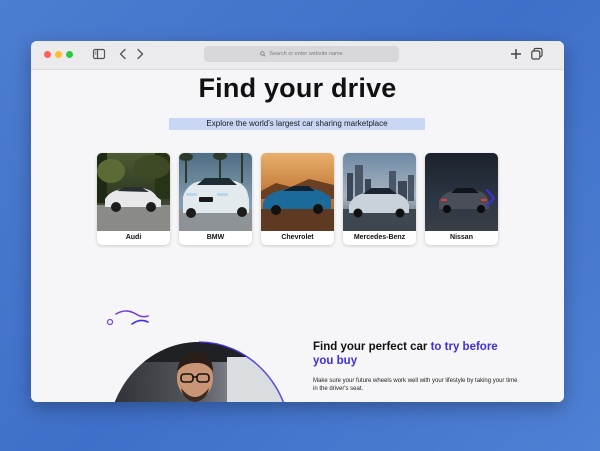 The height and width of the screenshot is (451, 600). Describe the element at coordinates (297, 192) in the screenshot. I see `car-photo-chevrolet` at that location.